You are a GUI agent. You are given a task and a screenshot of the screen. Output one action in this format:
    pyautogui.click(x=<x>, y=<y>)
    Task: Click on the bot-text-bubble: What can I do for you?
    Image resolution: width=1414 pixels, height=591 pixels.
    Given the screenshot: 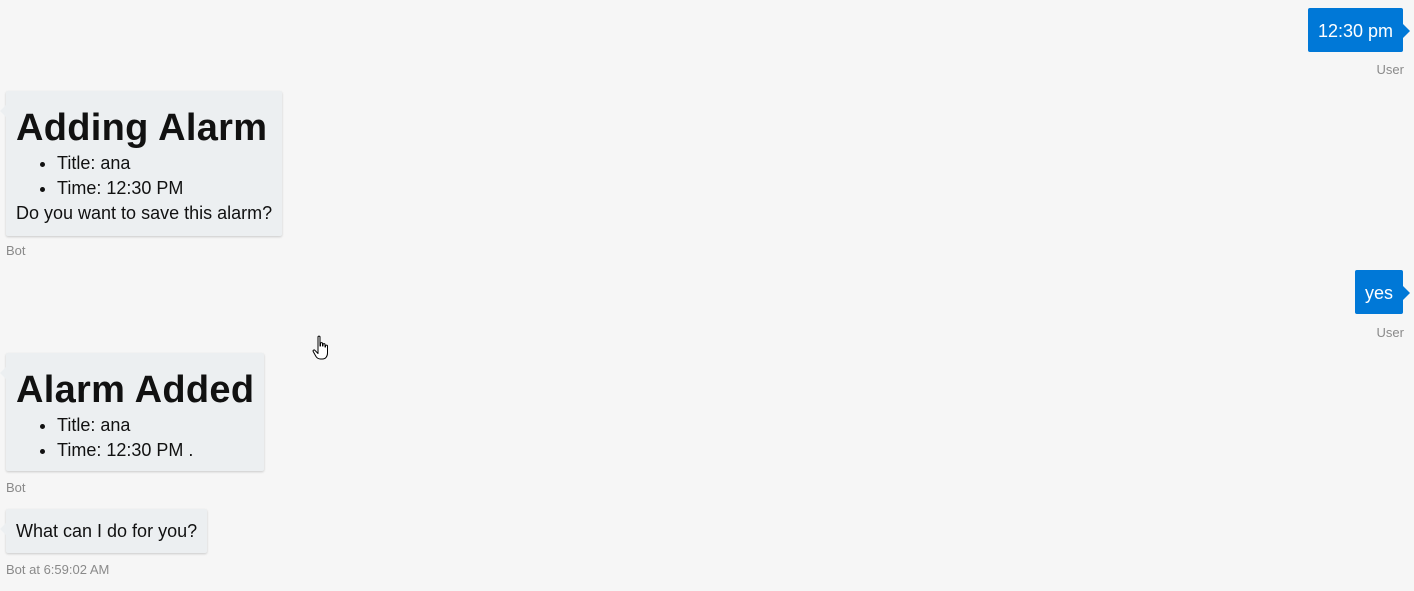 What is the action you would take?
    pyautogui.click(x=104, y=531)
    